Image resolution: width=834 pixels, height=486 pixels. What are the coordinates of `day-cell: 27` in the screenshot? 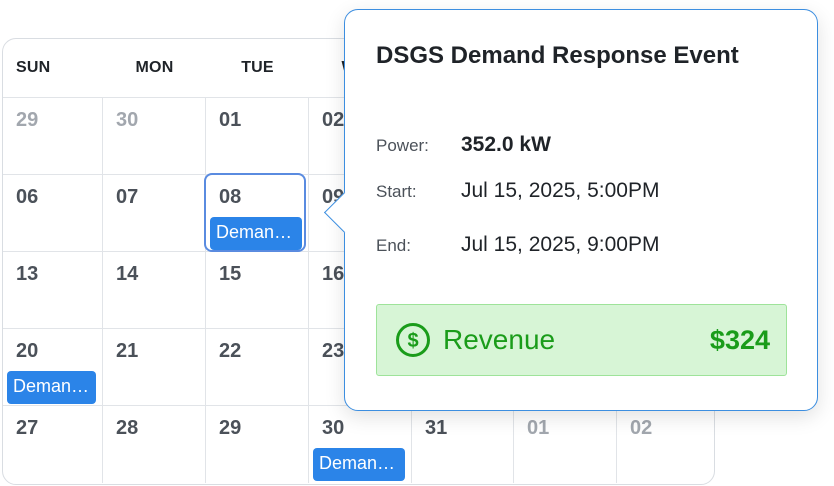 It's located at (53, 444).